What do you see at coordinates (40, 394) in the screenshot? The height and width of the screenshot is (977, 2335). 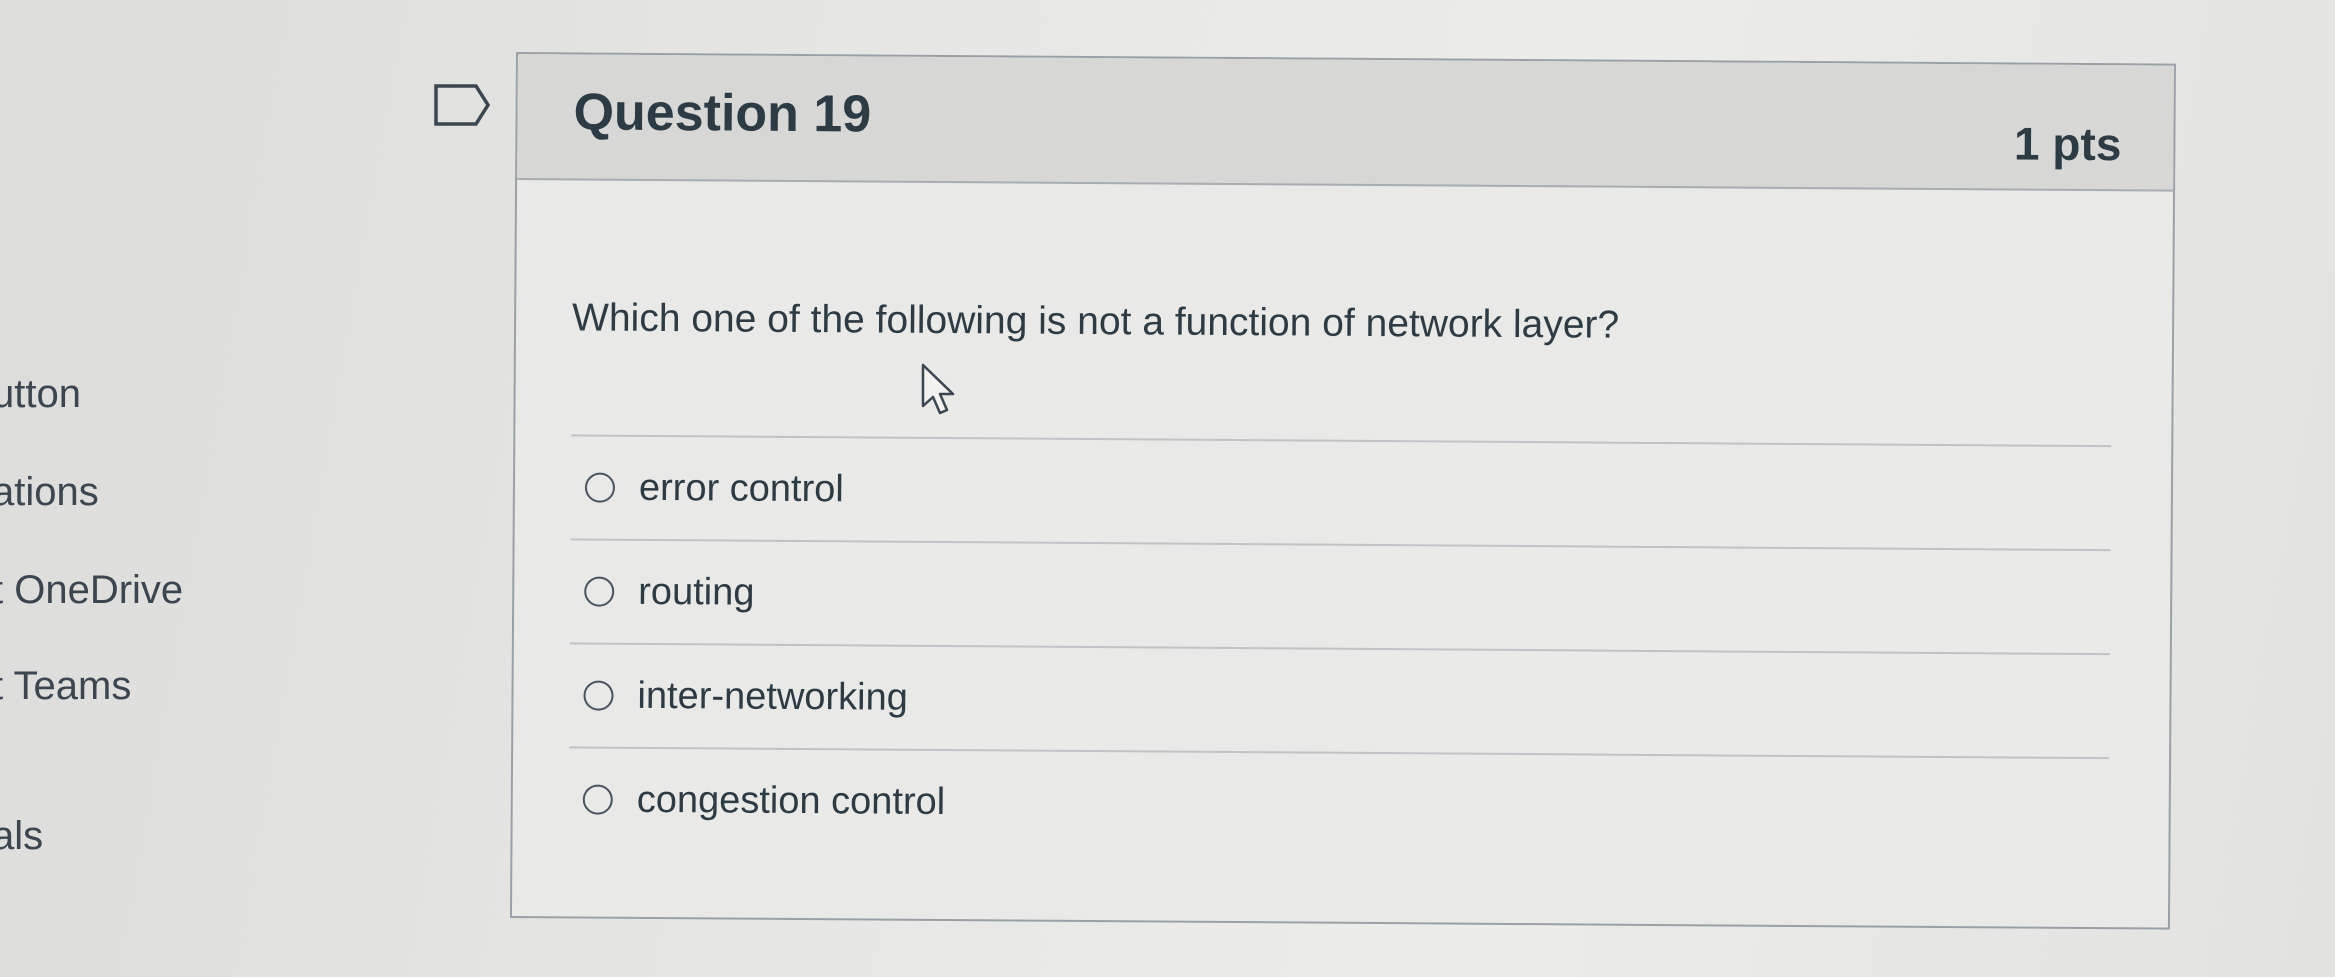 I see `nav-item-button: utton` at bounding box center [40, 394].